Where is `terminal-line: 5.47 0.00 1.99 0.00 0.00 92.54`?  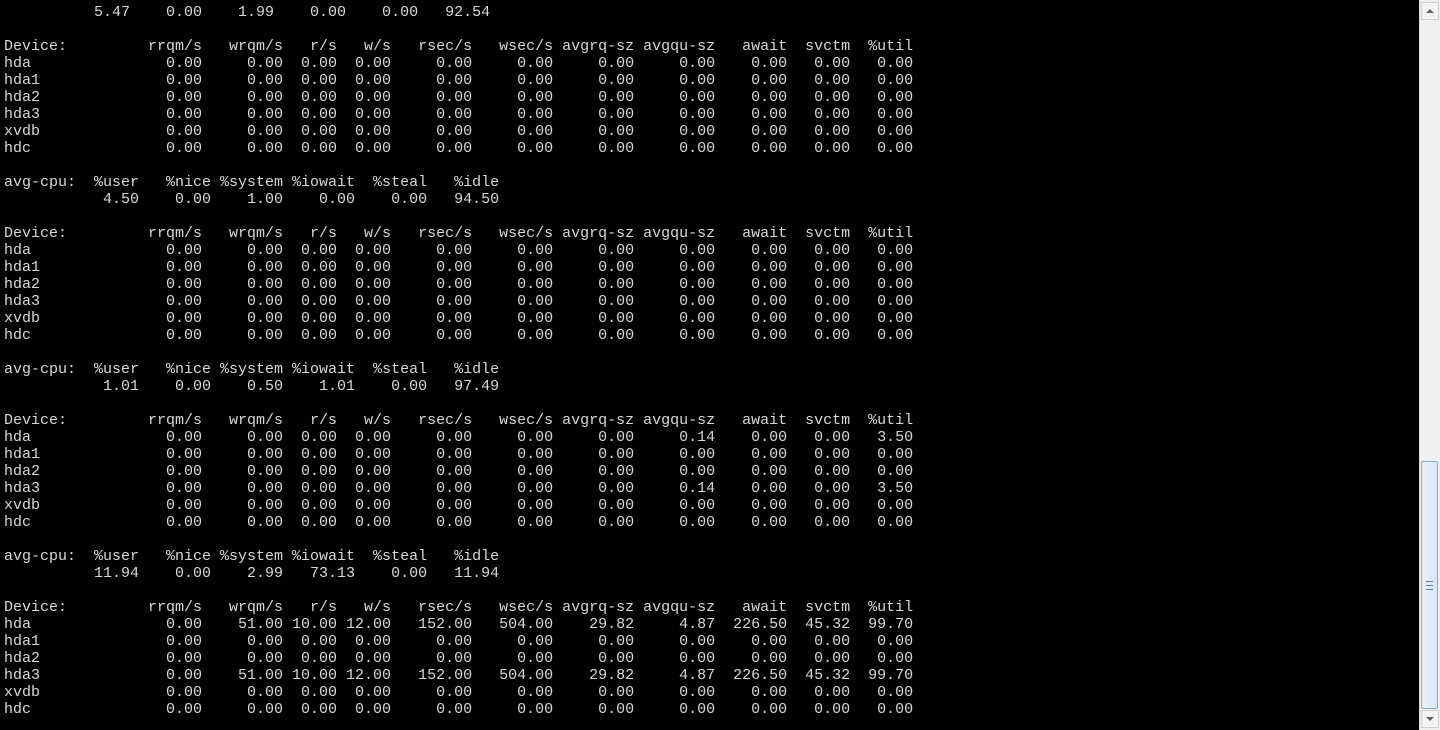 terminal-line: 5.47 0.00 1.99 0.00 0.00 92.54 is located at coordinates (247, 12).